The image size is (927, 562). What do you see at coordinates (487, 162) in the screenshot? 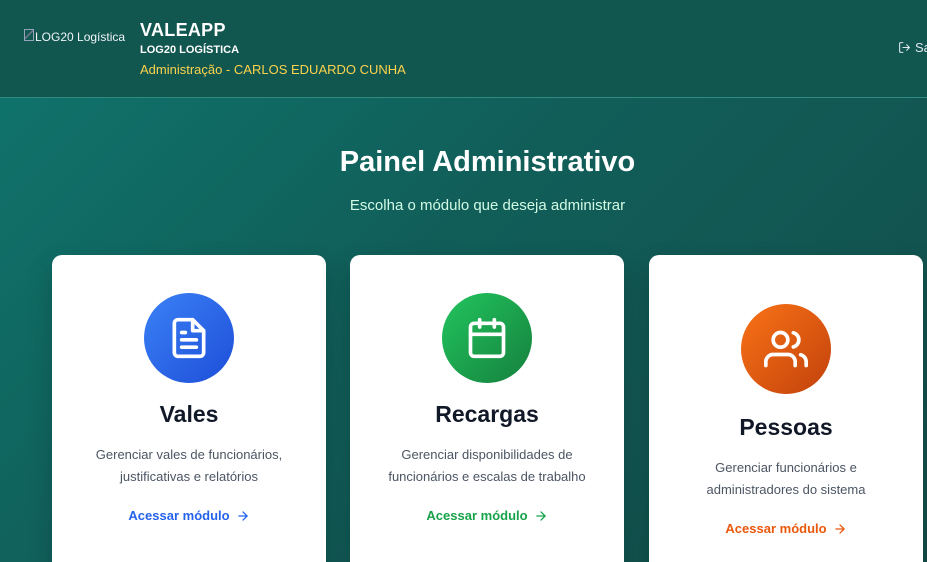
I see `page-title: Painel Administrativo` at bounding box center [487, 162].